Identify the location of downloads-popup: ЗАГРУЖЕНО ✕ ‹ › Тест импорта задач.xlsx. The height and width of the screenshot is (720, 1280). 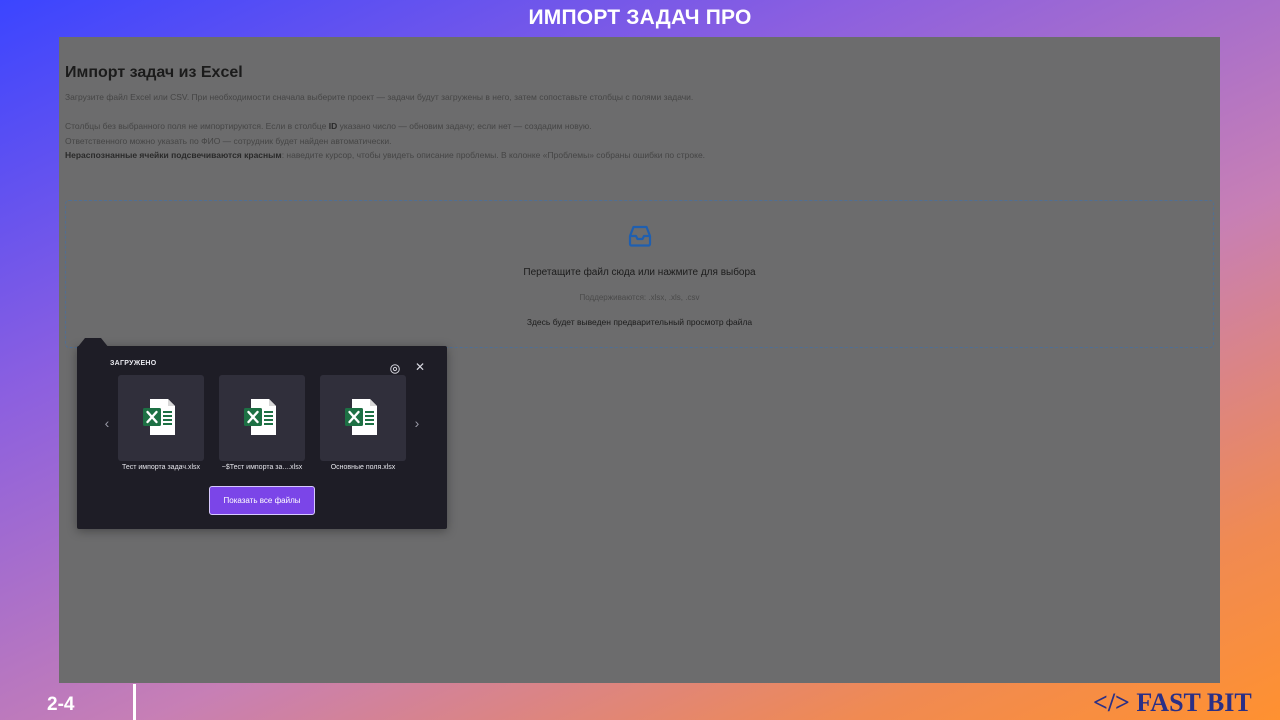
(262, 433).